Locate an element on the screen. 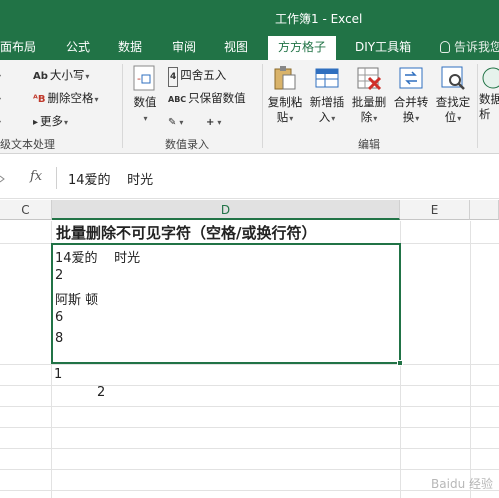 This screenshot has width=499, height=498. insert-table-icon is located at coordinates (327, 78).